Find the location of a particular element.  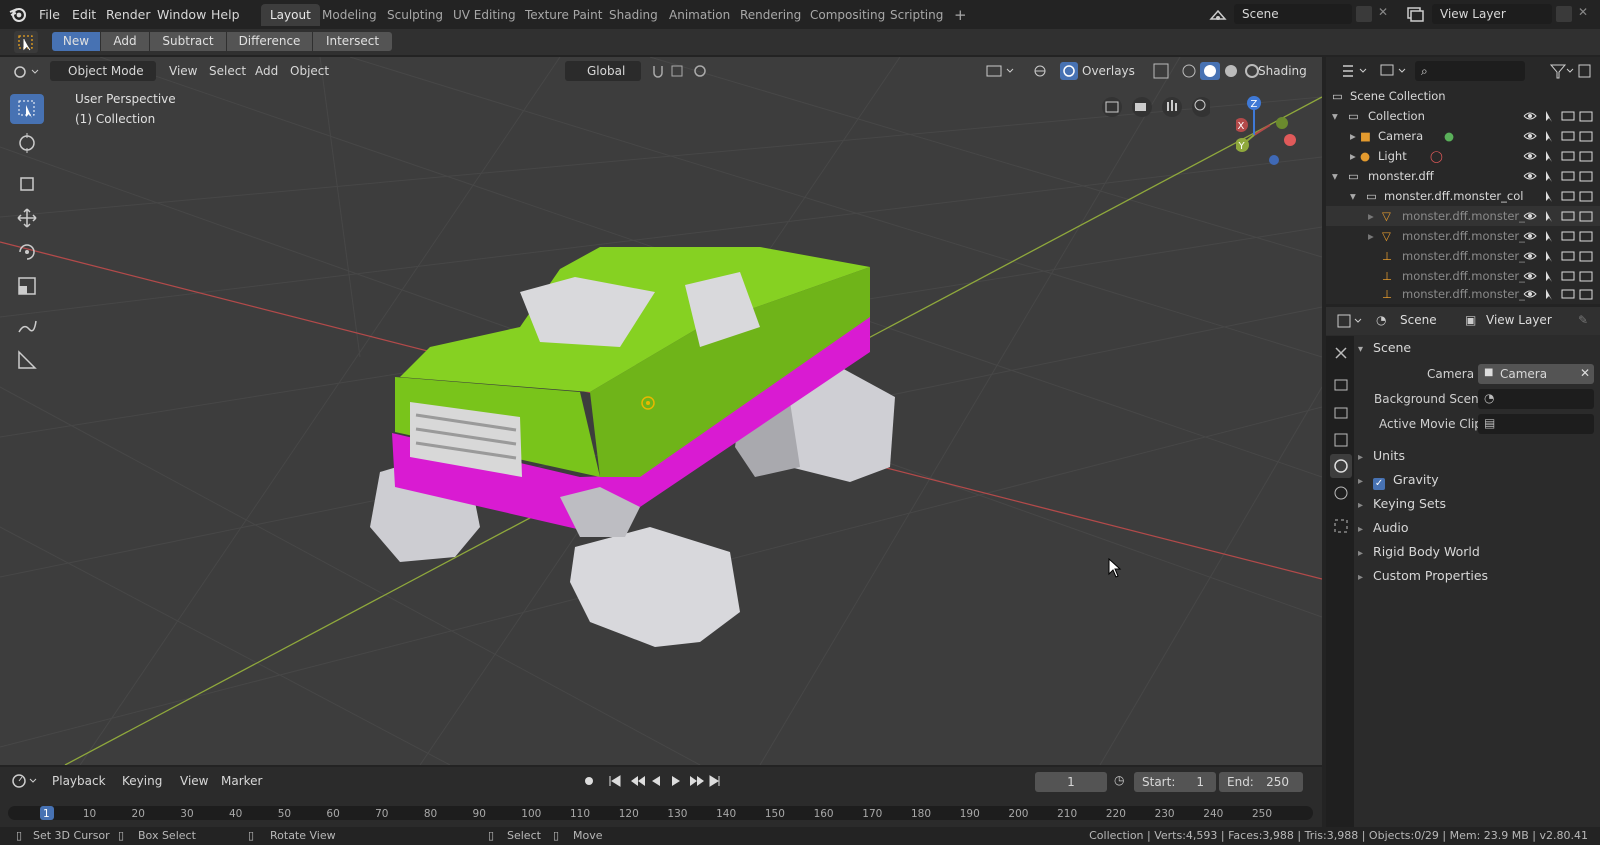

mode-new-button: New is located at coordinates (76, 41).